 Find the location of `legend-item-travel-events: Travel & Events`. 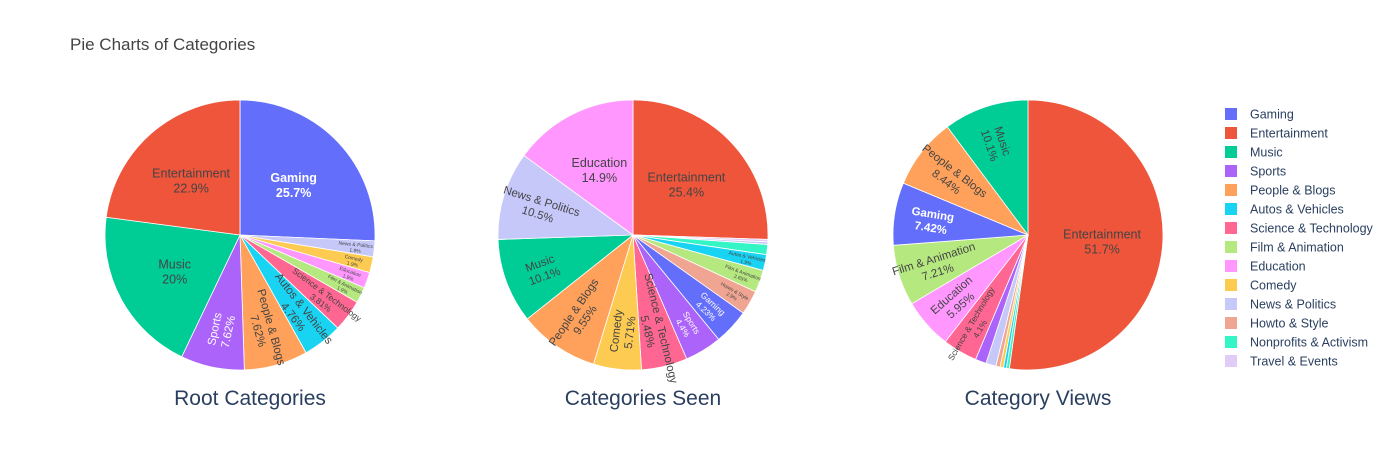

legend-item-travel-events: Travel & Events is located at coordinates (1281, 362).